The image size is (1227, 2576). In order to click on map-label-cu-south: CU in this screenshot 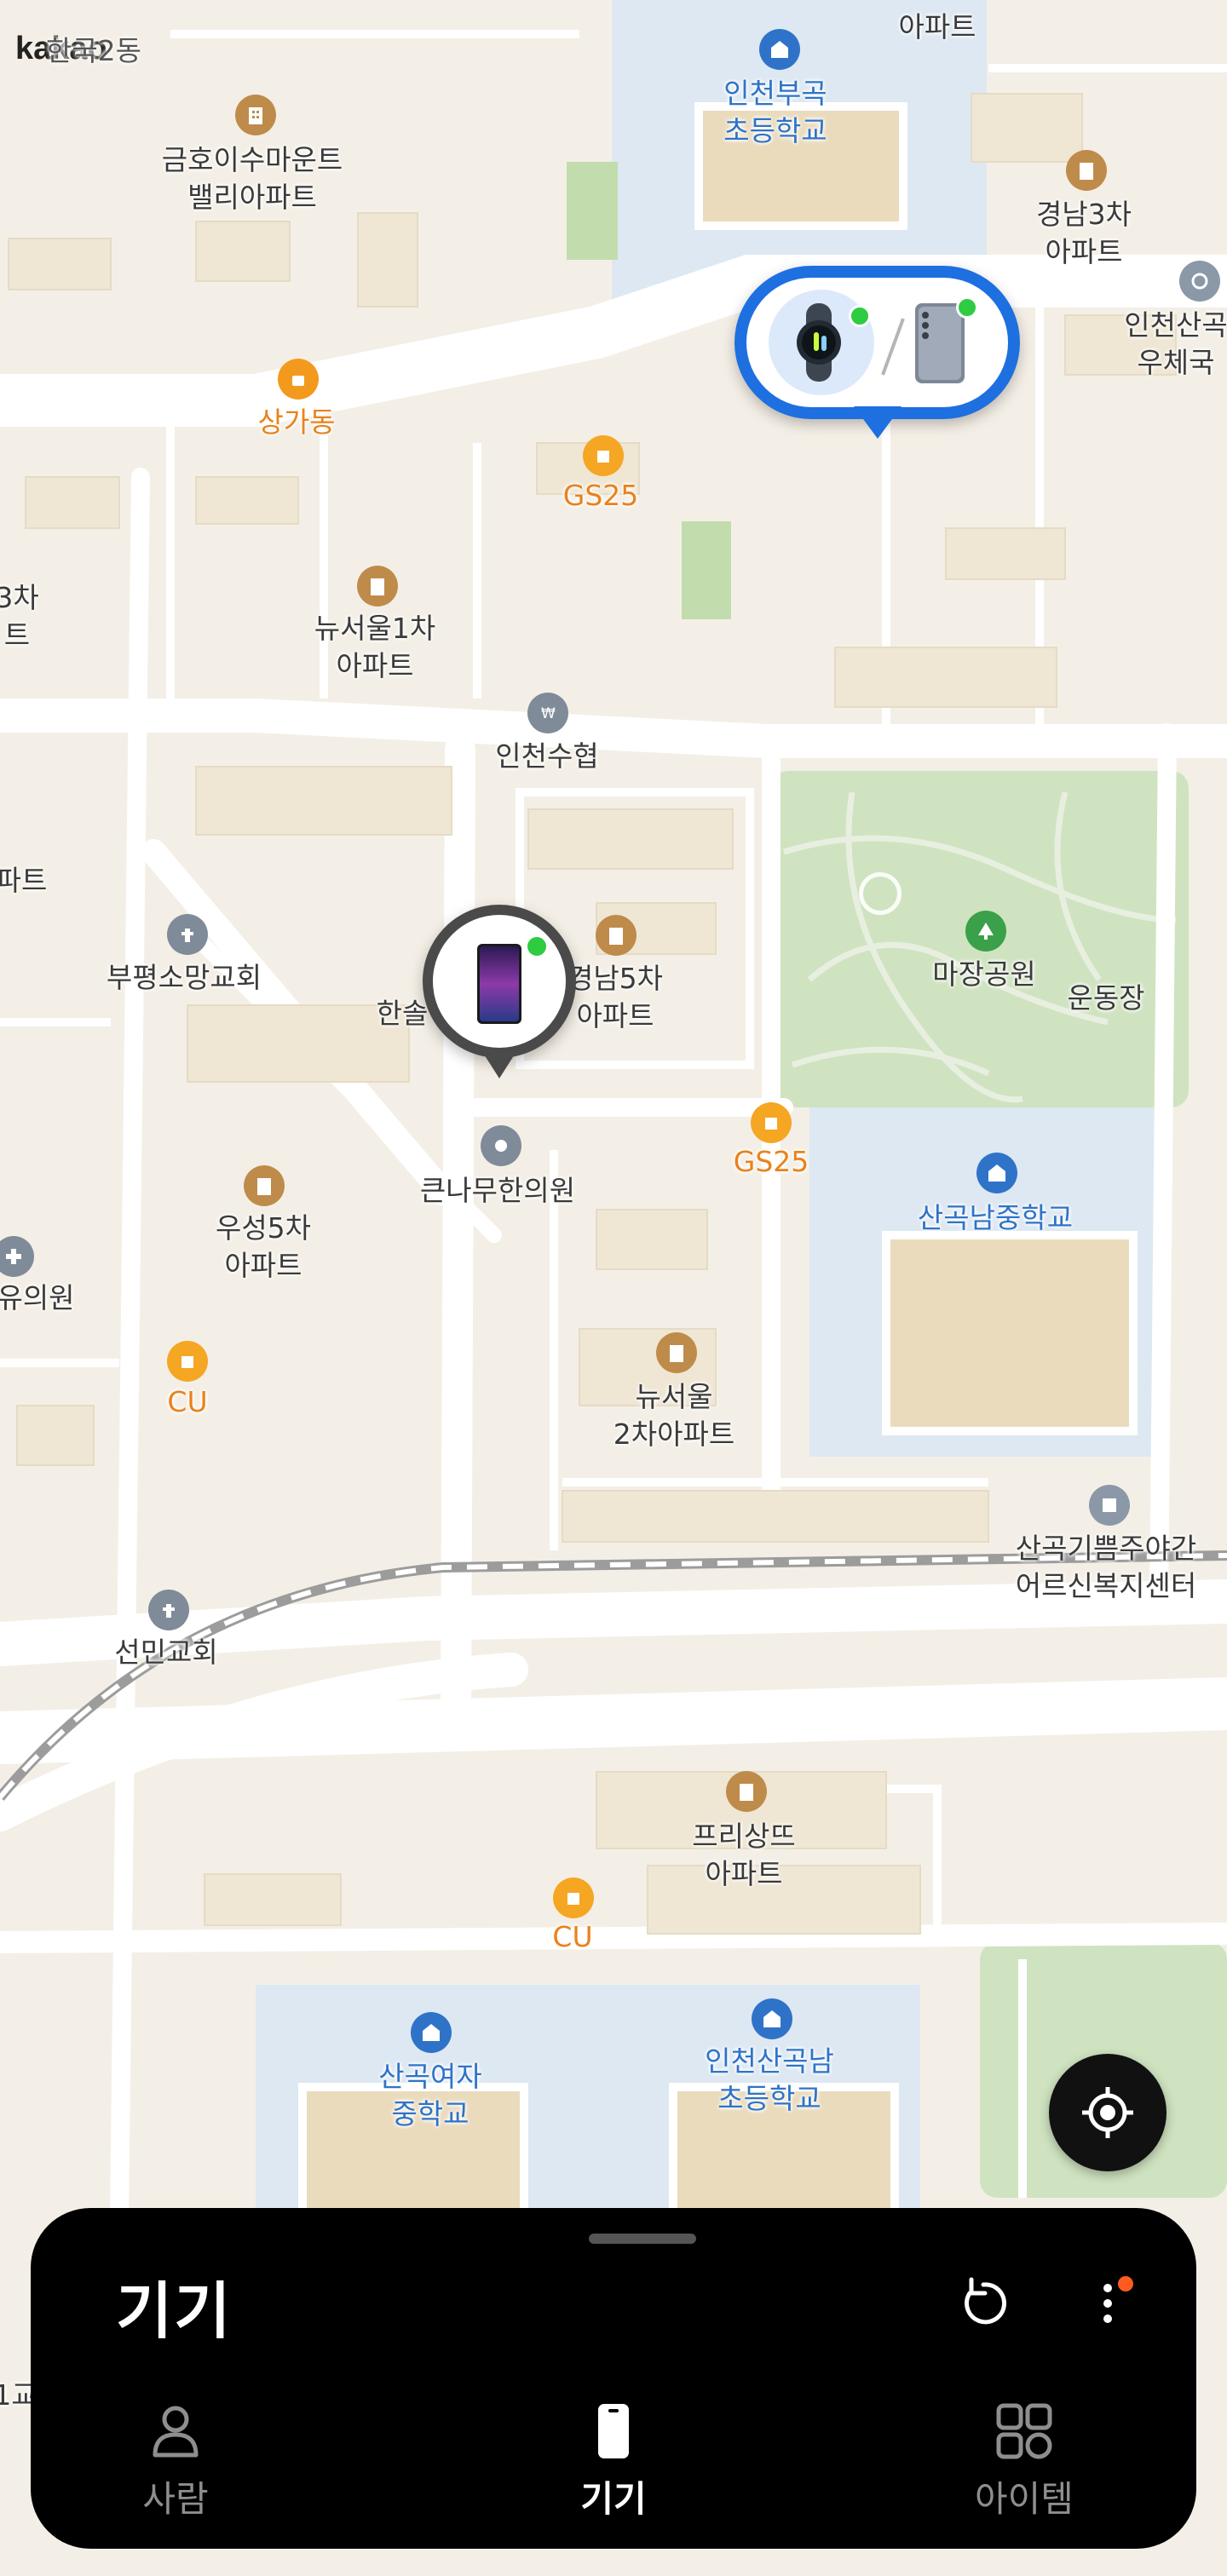, I will do `click(572, 1937)`.